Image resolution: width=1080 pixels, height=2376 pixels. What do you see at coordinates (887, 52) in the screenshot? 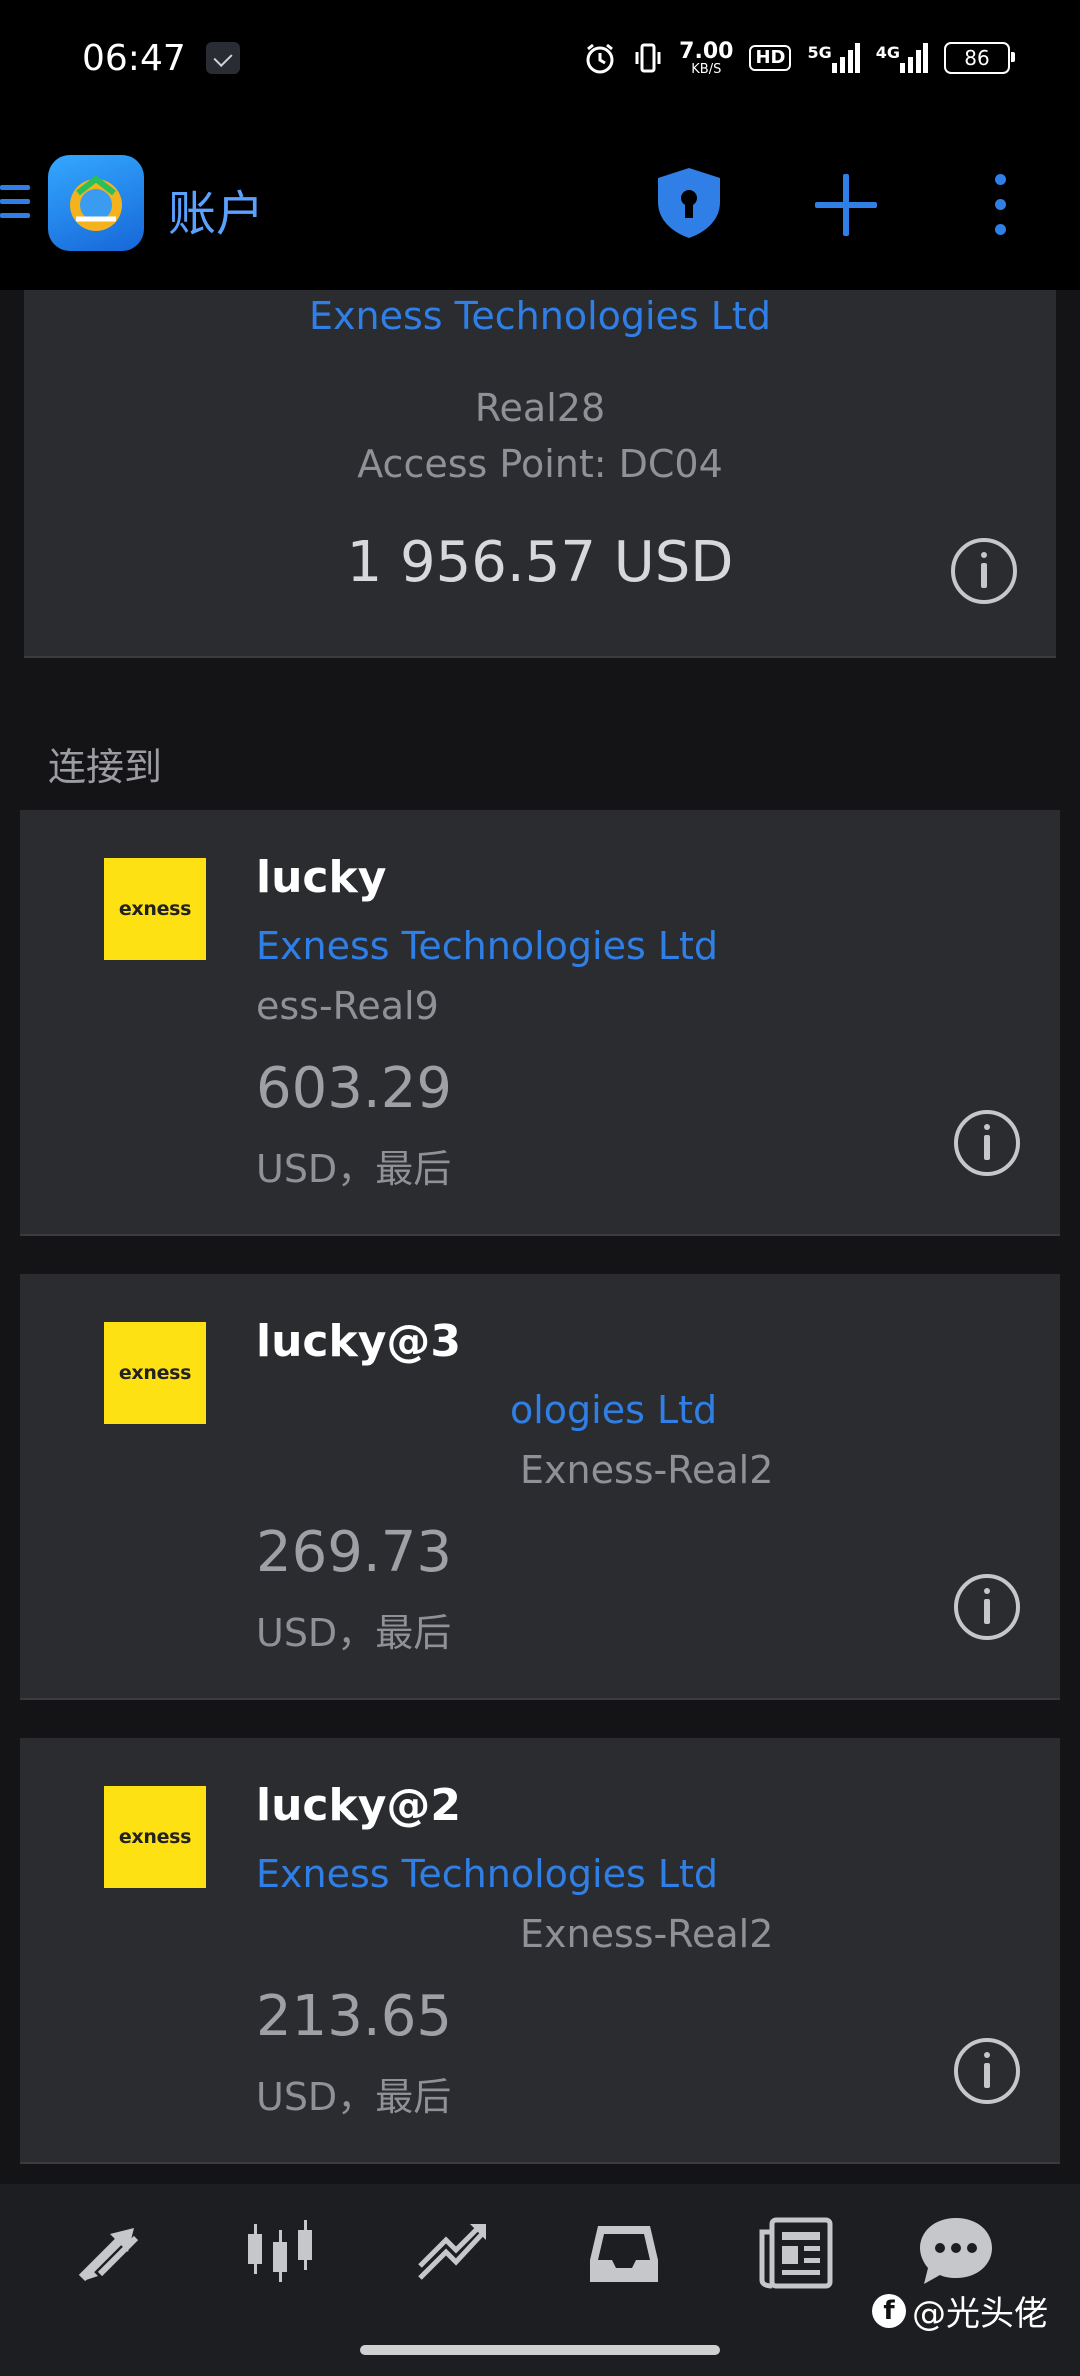
I see `signal-4g-label: 4G` at bounding box center [887, 52].